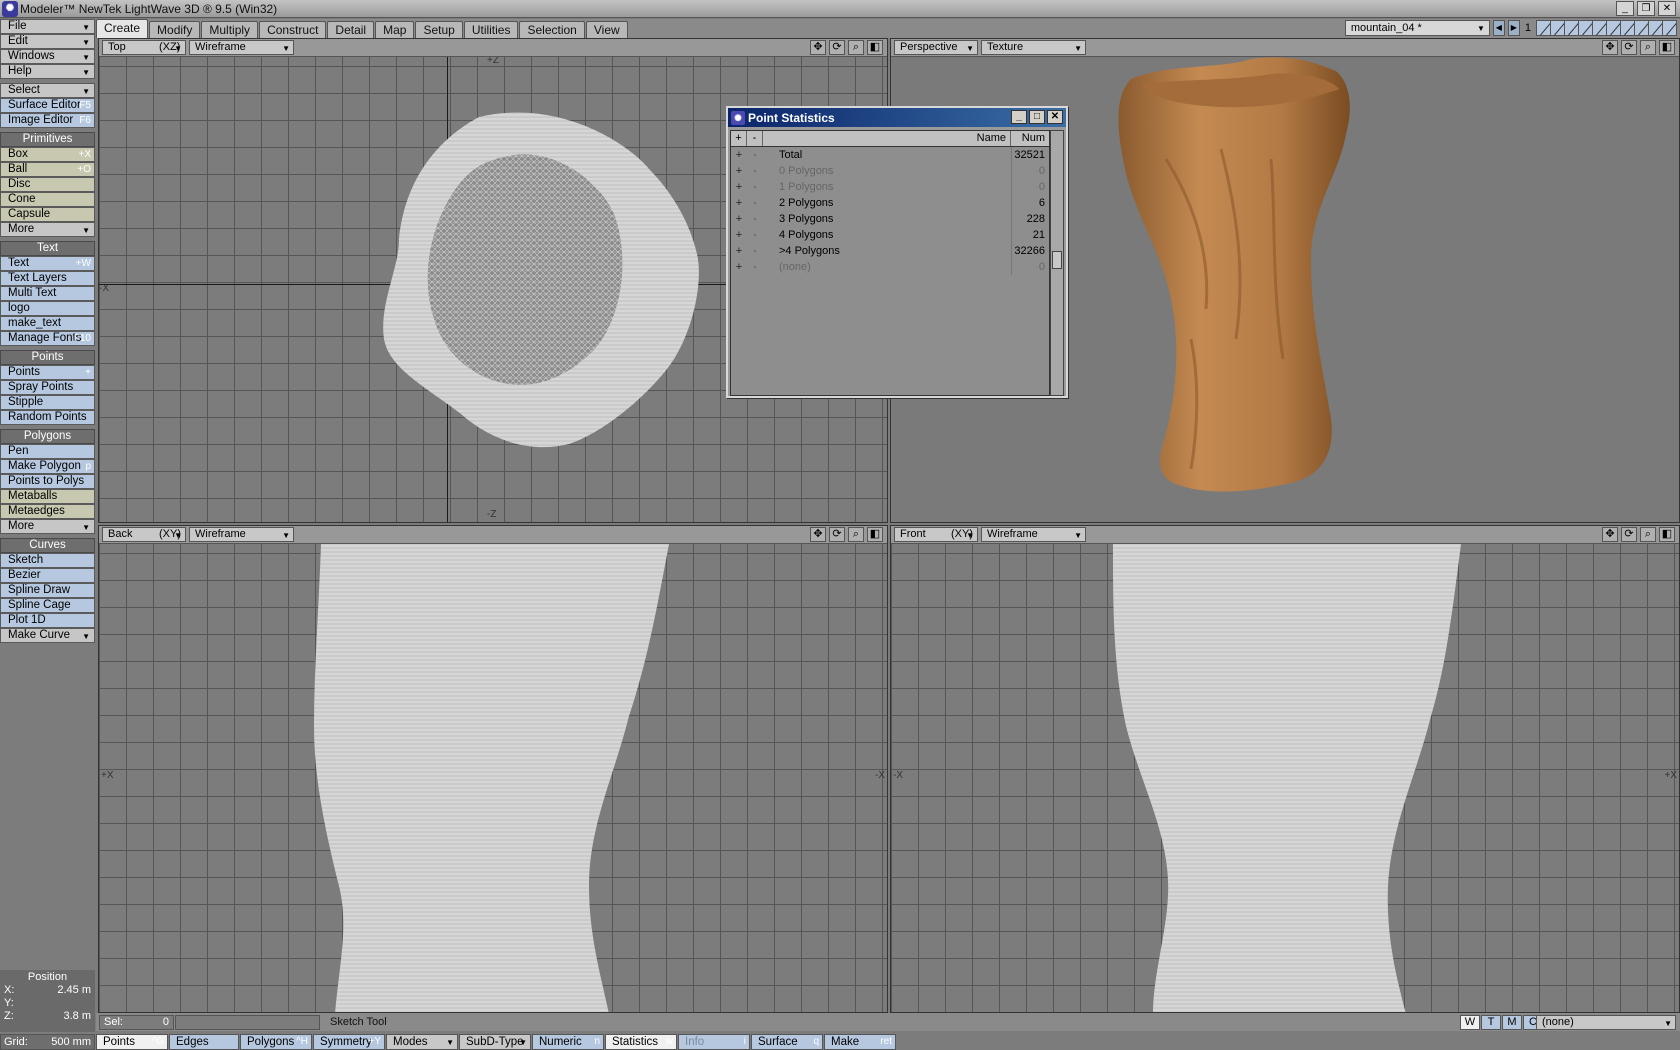  Describe the element at coordinates (47, 387) in the screenshot. I see `sidebar-spray-points-button: Spray Points` at that location.